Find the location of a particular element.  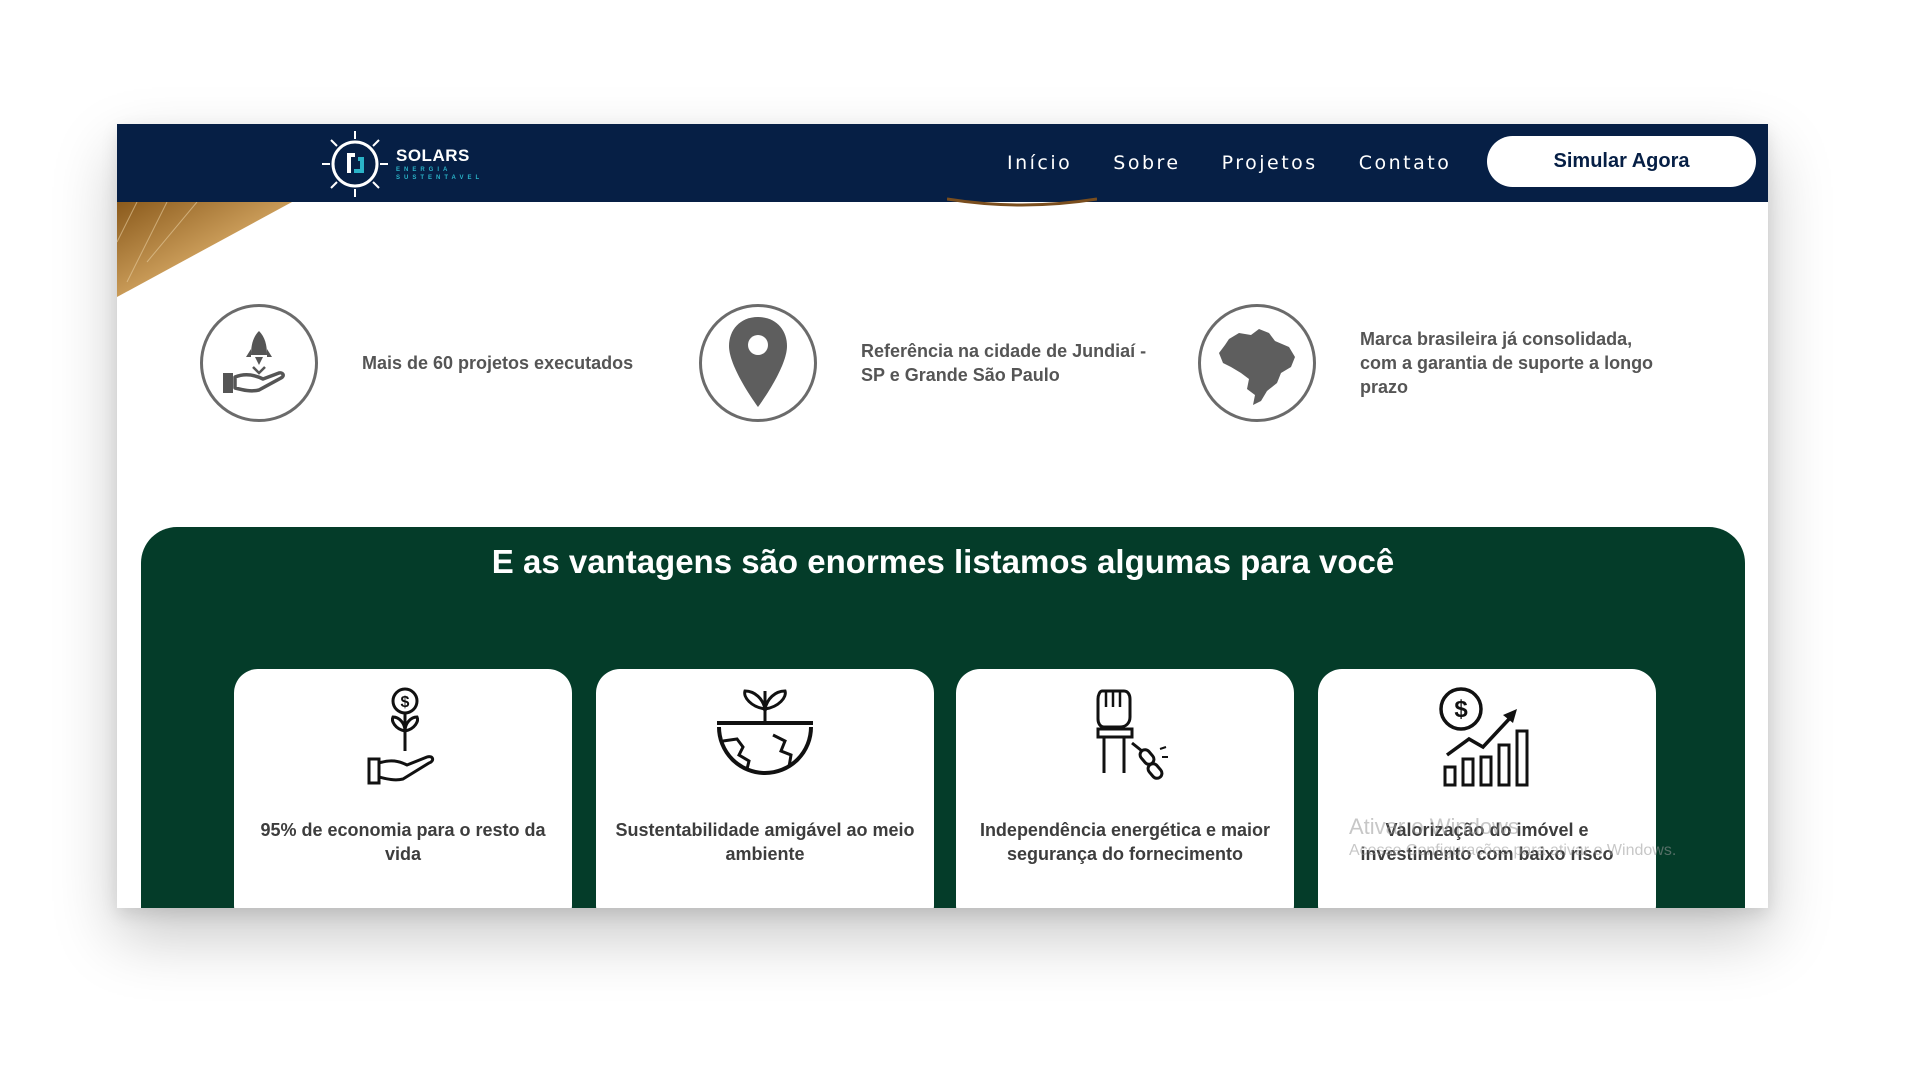

rocket-hand-icon is located at coordinates (254, 362).